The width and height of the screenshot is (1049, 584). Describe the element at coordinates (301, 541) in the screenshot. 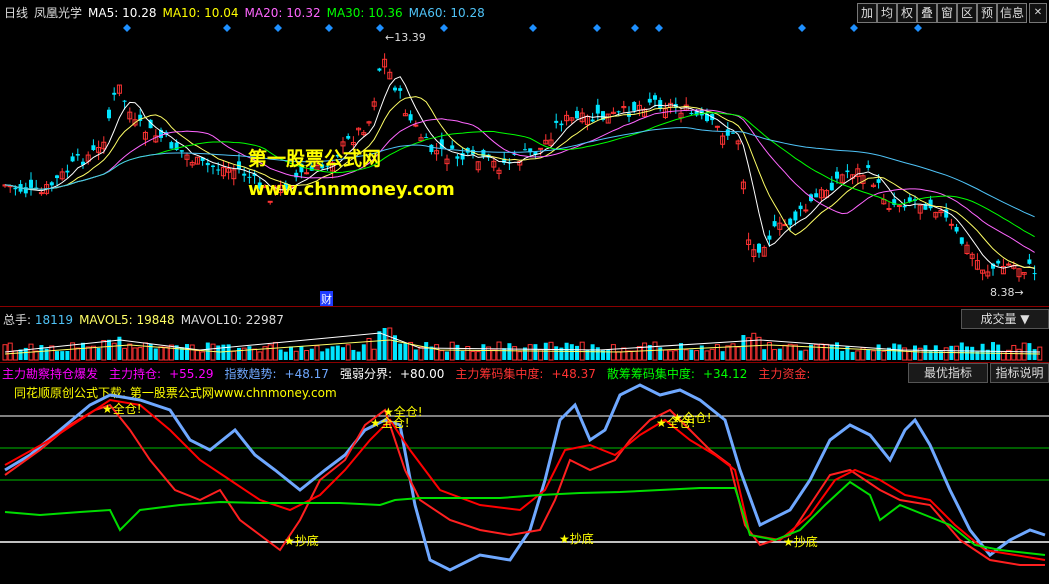

I see `bottom-buy-marker: ★抄底` at that location.